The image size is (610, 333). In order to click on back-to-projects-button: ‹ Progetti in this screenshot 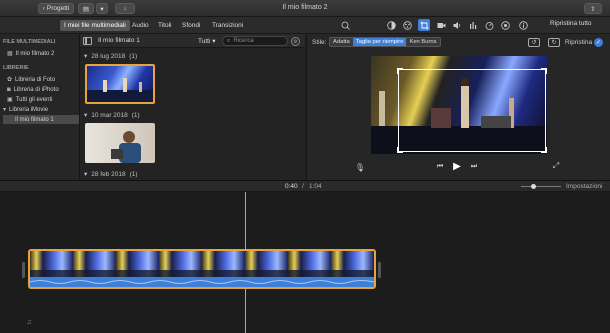, I will do `click(56, 8)`.